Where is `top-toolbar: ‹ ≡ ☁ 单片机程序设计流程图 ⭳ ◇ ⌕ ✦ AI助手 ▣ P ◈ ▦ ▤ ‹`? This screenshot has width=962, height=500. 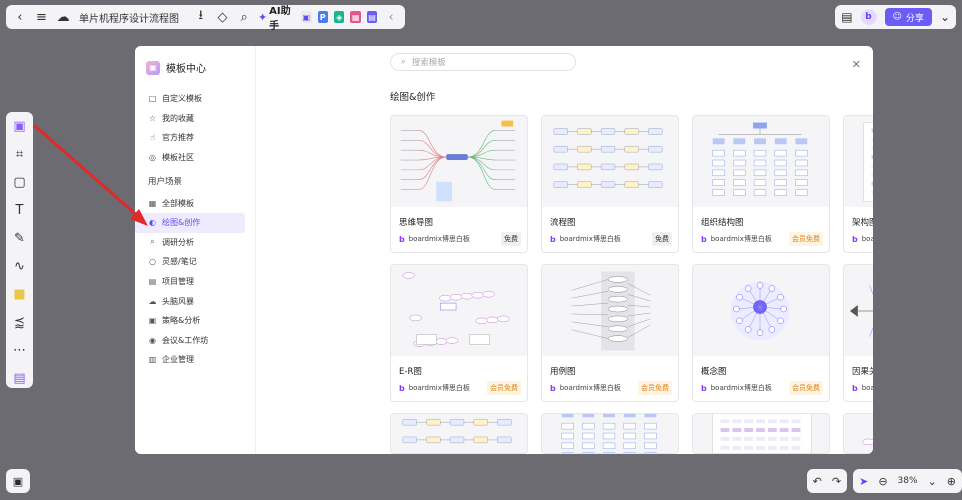
top-toolbar: ‹ ≡ ☁ 单片机程序设计流程图 ⭳ ◇ ⌕ ✦ AI助手 ▣ P ◈ ▦ ▤ ‹ is located at coordinates (205, 17).